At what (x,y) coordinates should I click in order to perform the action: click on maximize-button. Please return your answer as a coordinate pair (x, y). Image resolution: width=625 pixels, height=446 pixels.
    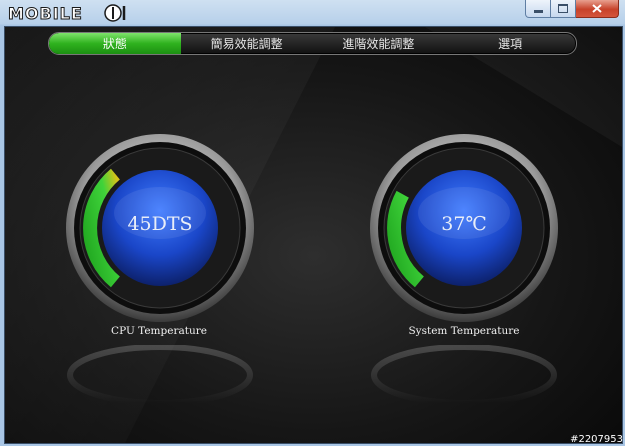
    Looking at the image, I should click on (563, 9).